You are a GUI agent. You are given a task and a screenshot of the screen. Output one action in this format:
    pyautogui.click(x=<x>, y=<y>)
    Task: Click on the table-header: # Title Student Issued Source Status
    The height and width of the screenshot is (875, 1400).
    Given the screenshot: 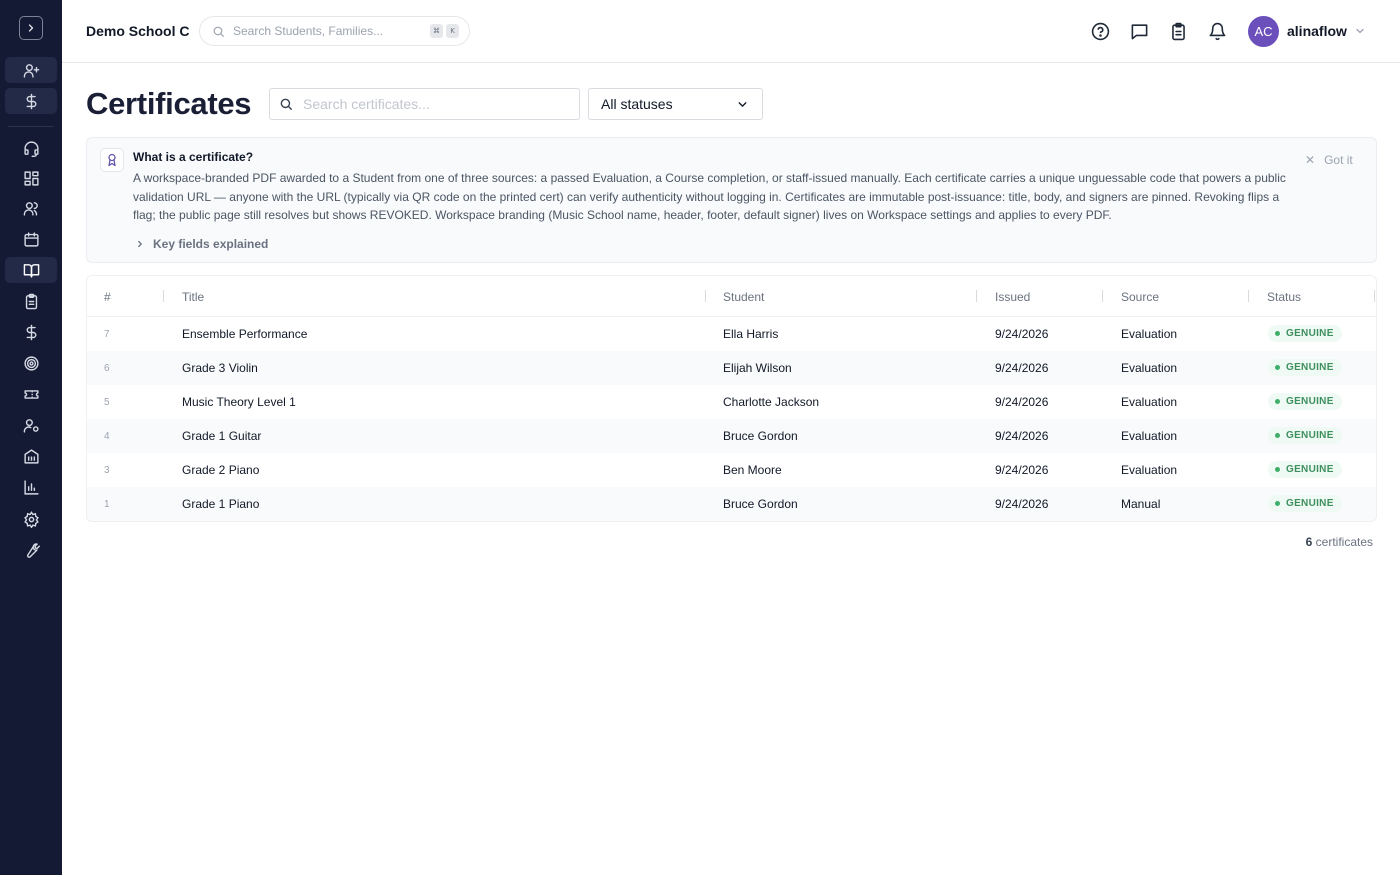 What is the action you would take?
    pyautogui.click(x=731, y=296)
    